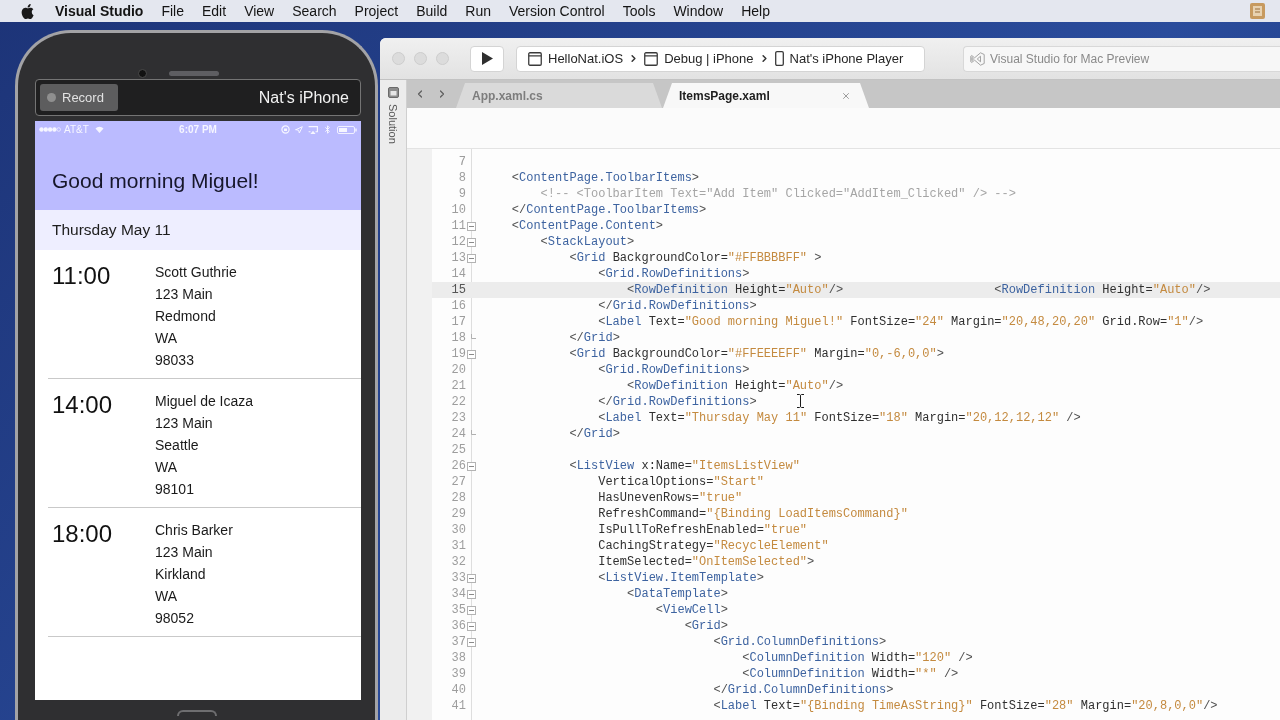 Image resolution: width=1280 pixels, height=720 pixels. I want to click on menu-item: Version Control, so click(557, 11).